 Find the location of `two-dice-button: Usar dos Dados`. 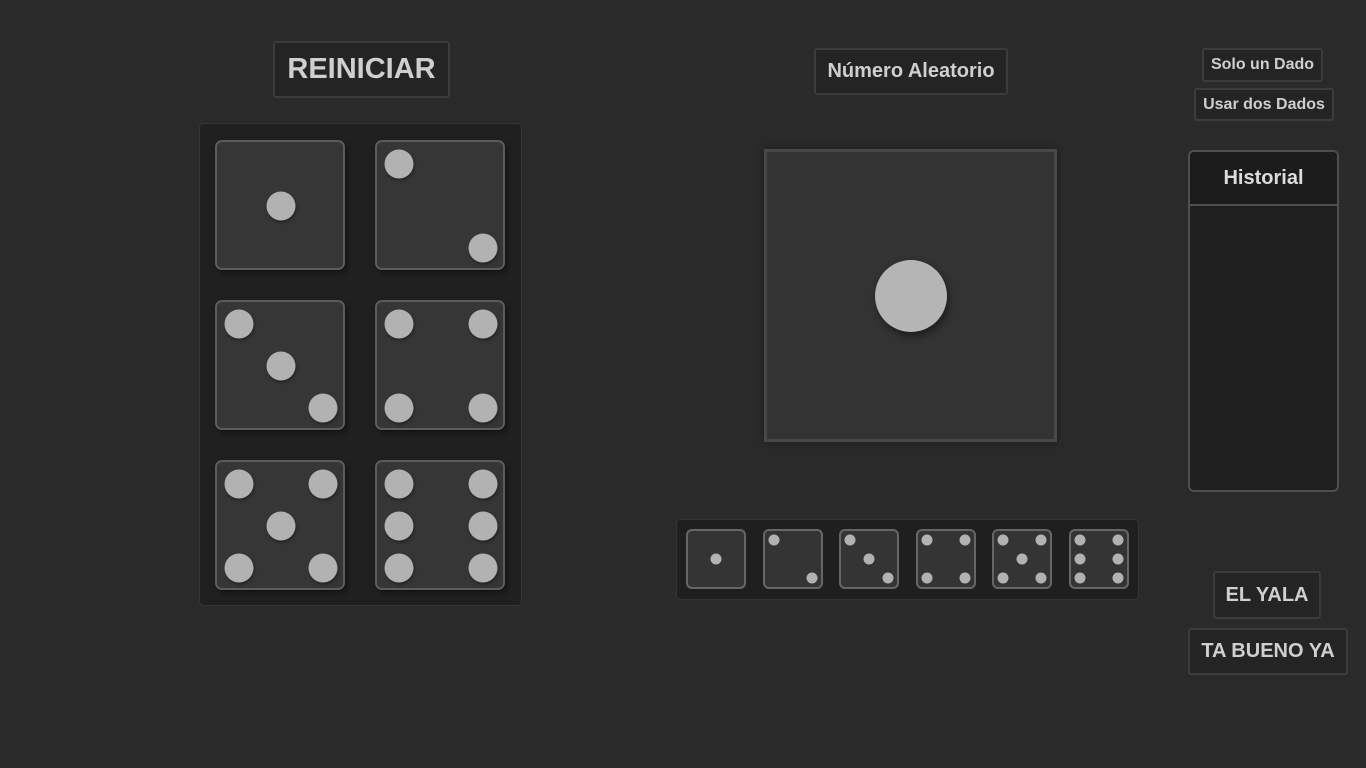

two-dice-button: Usar dos Dados is located at coordinates (1264, 104).